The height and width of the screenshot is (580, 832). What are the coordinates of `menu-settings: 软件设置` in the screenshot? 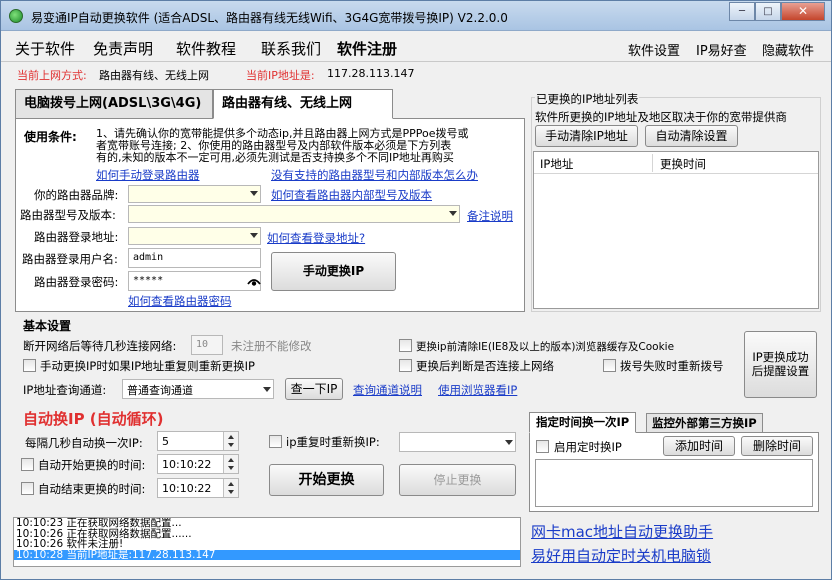 It's located at (654, 49).